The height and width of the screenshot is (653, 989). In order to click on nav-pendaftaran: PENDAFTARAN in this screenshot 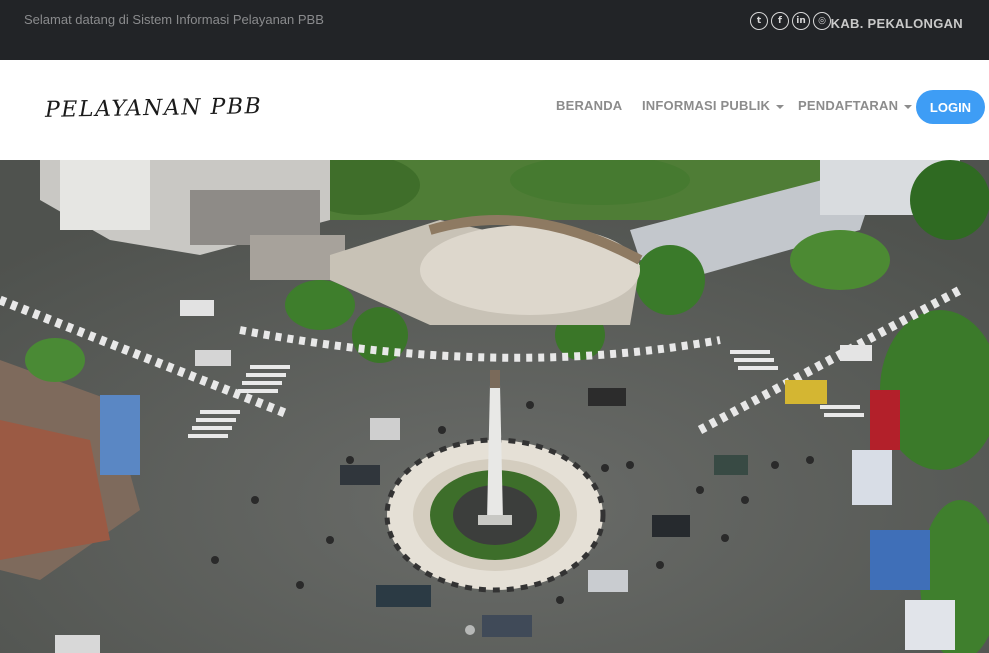, I will do `click(855, 105)`.